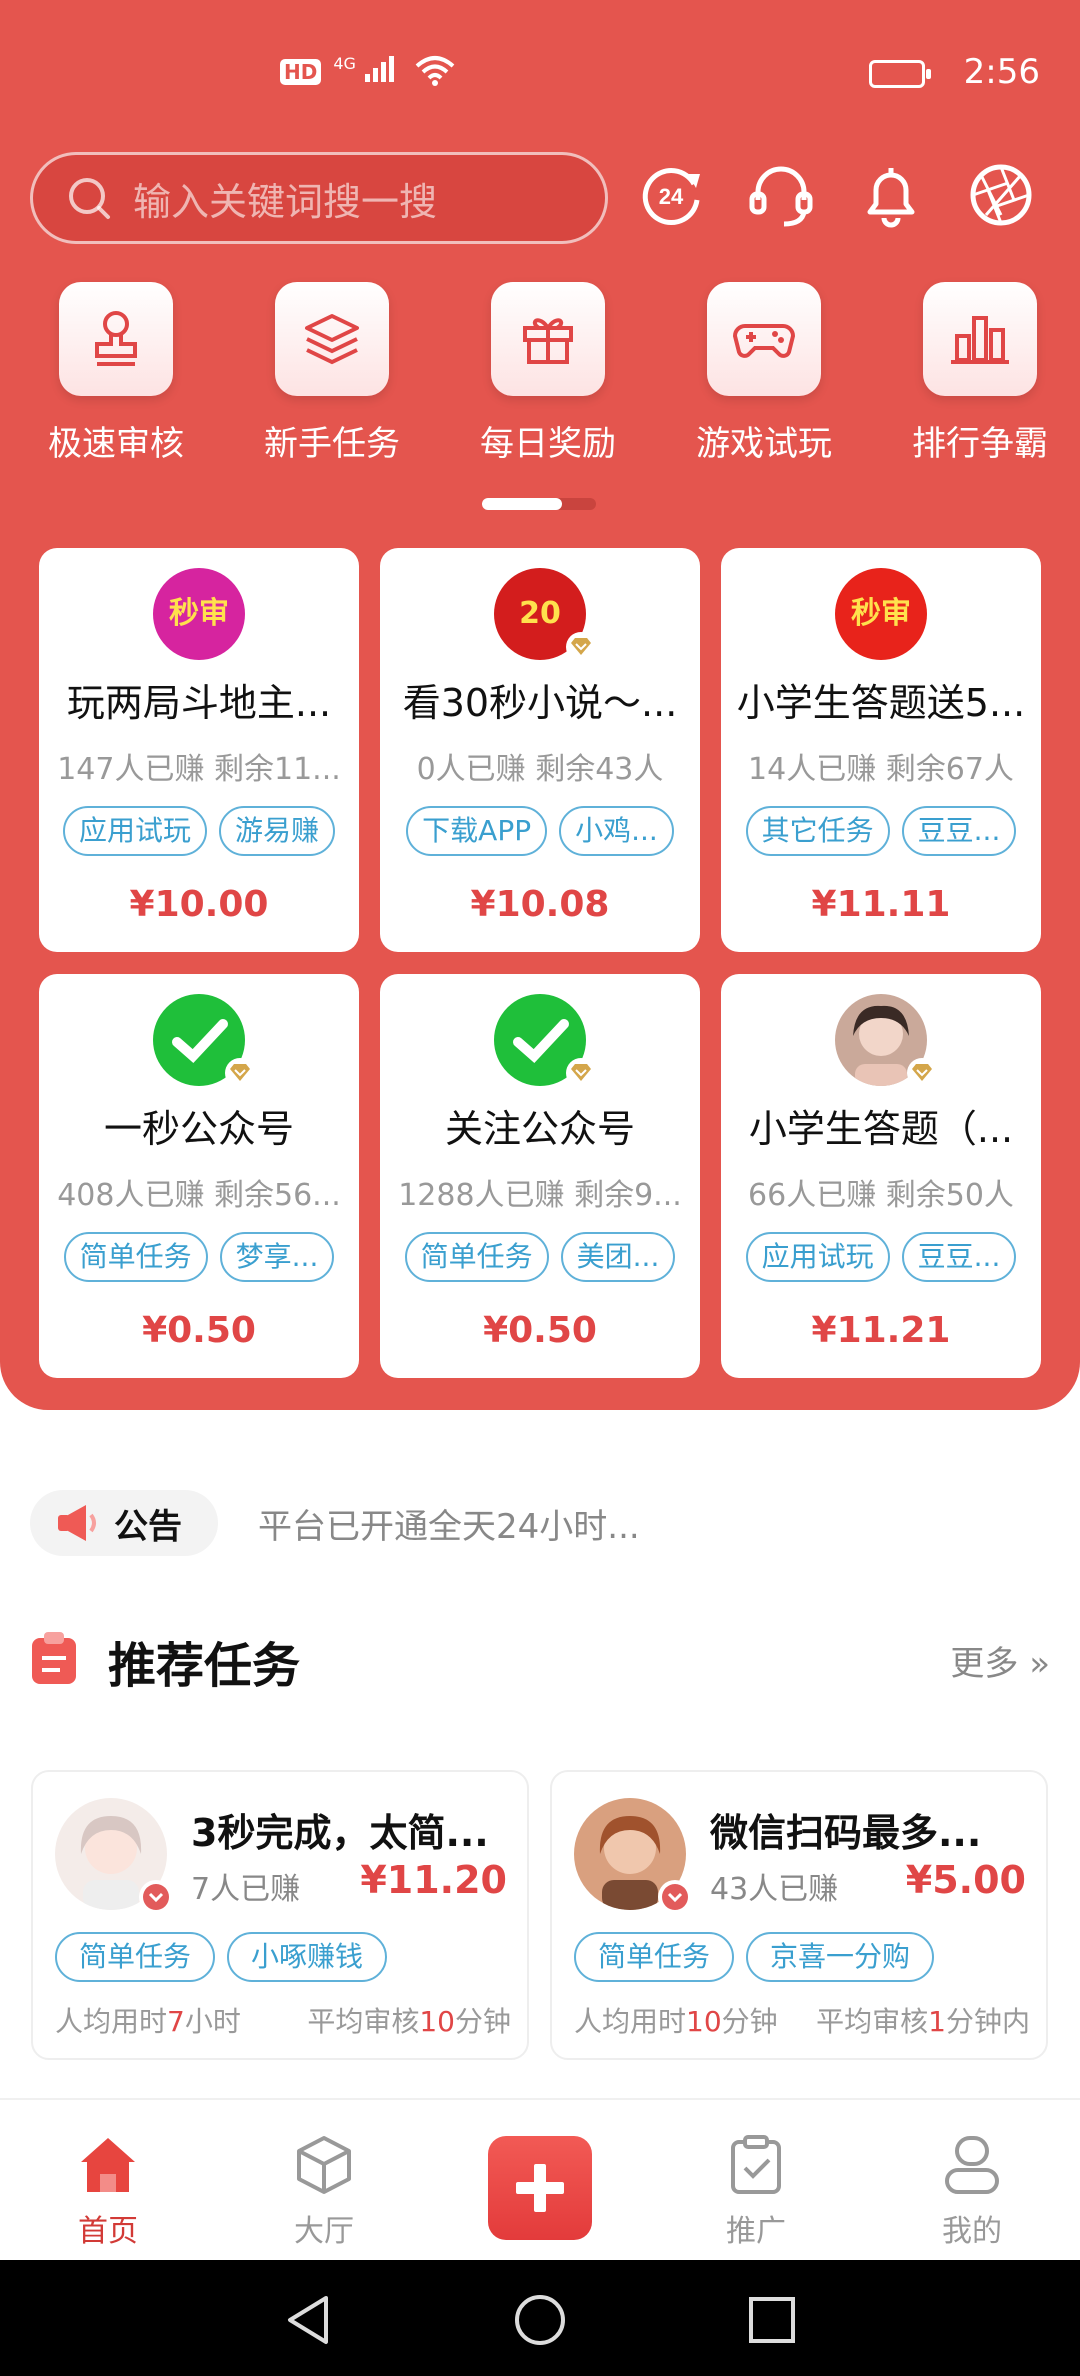 This screenshot has height=2376, width=1080. What do you see at coordinates (540, 75) in the screenshot?
I see `status-bar: HD 4G 2:56` at bounding box center [540, 75].